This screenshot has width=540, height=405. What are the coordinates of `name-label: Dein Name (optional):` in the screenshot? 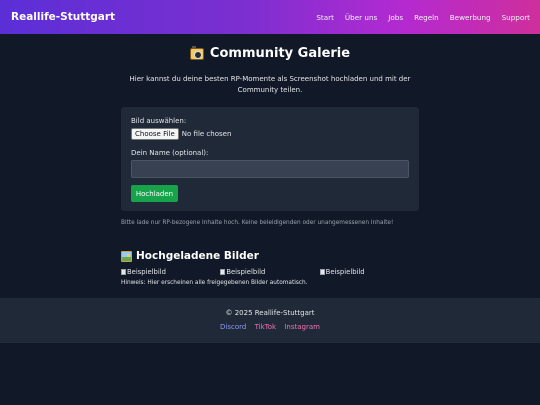 It's located at (170, 153).